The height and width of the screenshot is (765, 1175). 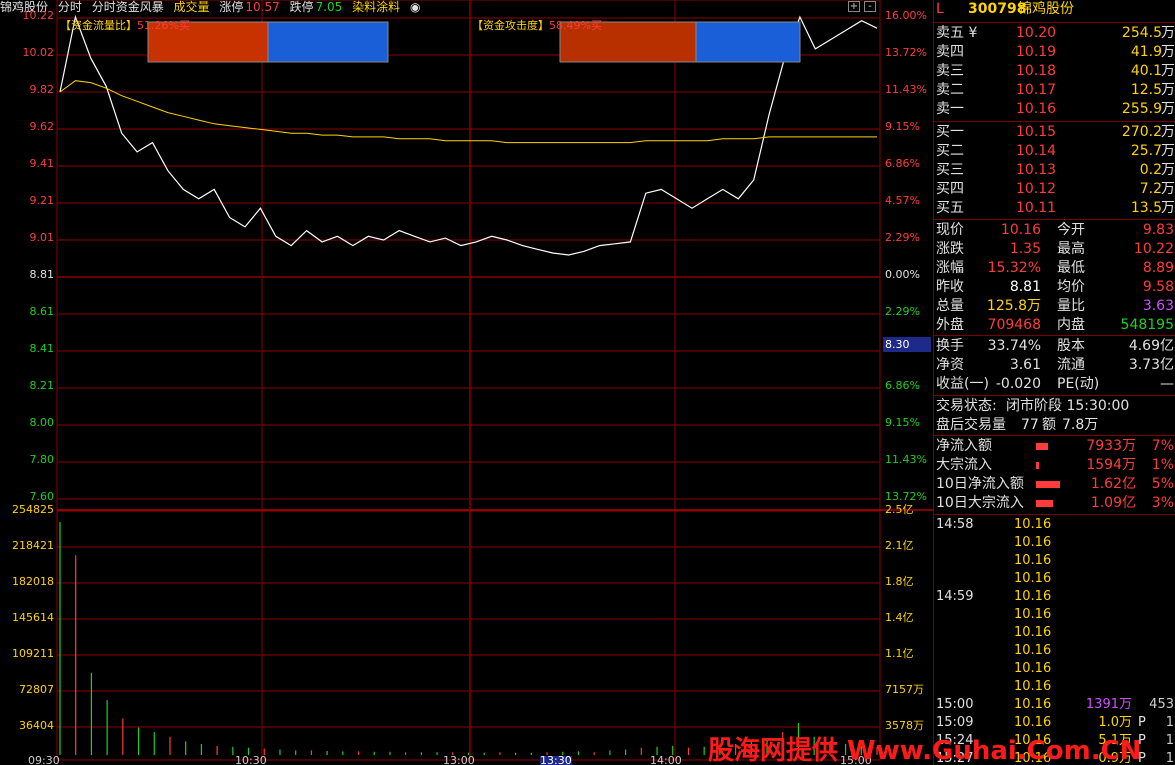 I want to click on price-tick-label: 7.80, so click(x=42, y=459).